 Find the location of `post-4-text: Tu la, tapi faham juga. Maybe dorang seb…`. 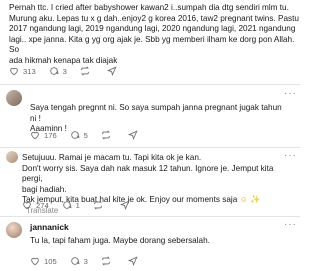

post-4-text: Tu la, tapi faham juga. Maybe dorang seb… is located at coordinates (120, 240).